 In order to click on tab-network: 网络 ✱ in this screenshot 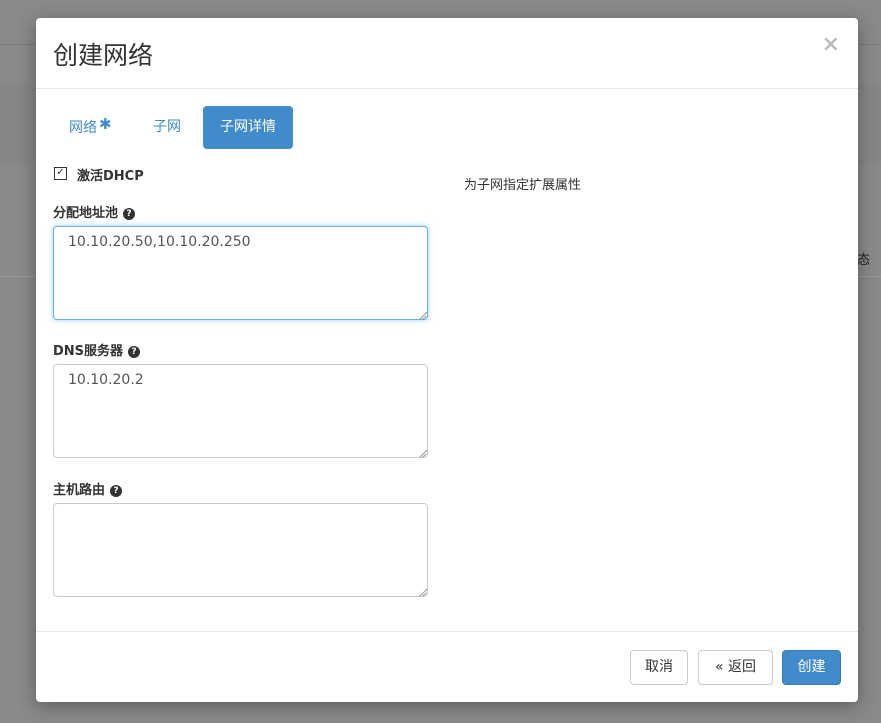, I will do `click(90, 127)`.